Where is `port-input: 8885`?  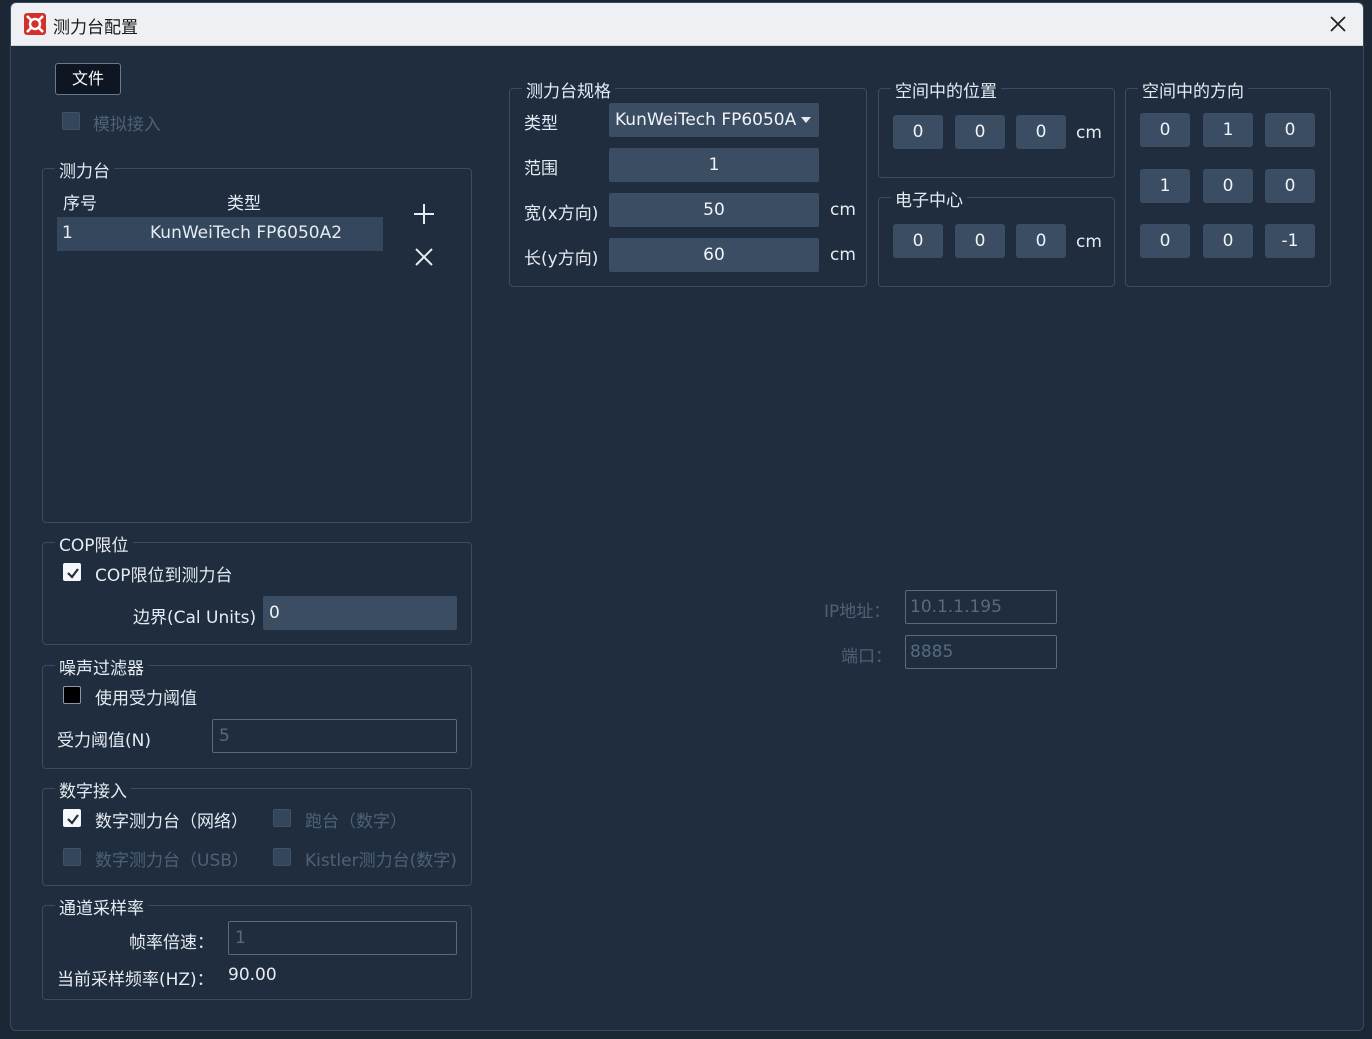
port-input: 8885 is located at coordinates (981, 652).